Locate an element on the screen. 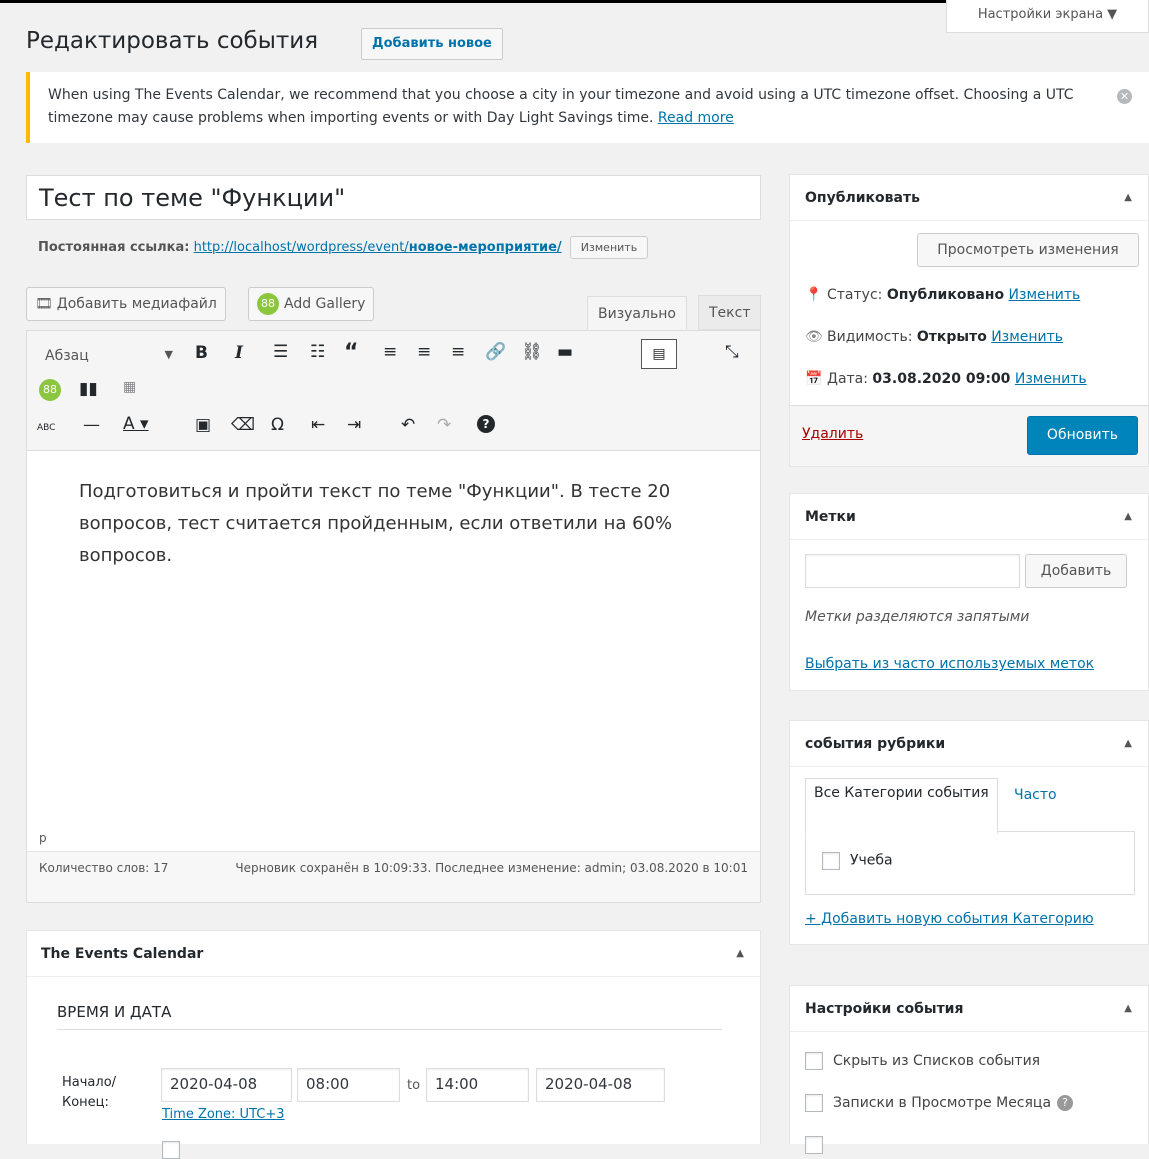  page-title: Редактировать события is located at coordinates (172, 41).